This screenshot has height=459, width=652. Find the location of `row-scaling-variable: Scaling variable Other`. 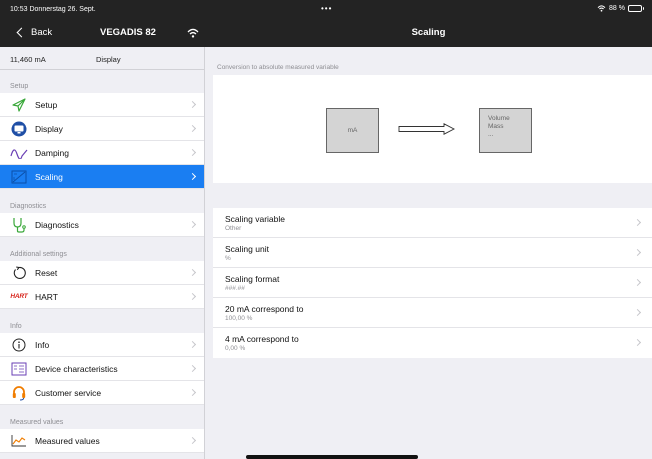

row-scaling-variable: Scaling variable Other is located at coordinates (432, 223).